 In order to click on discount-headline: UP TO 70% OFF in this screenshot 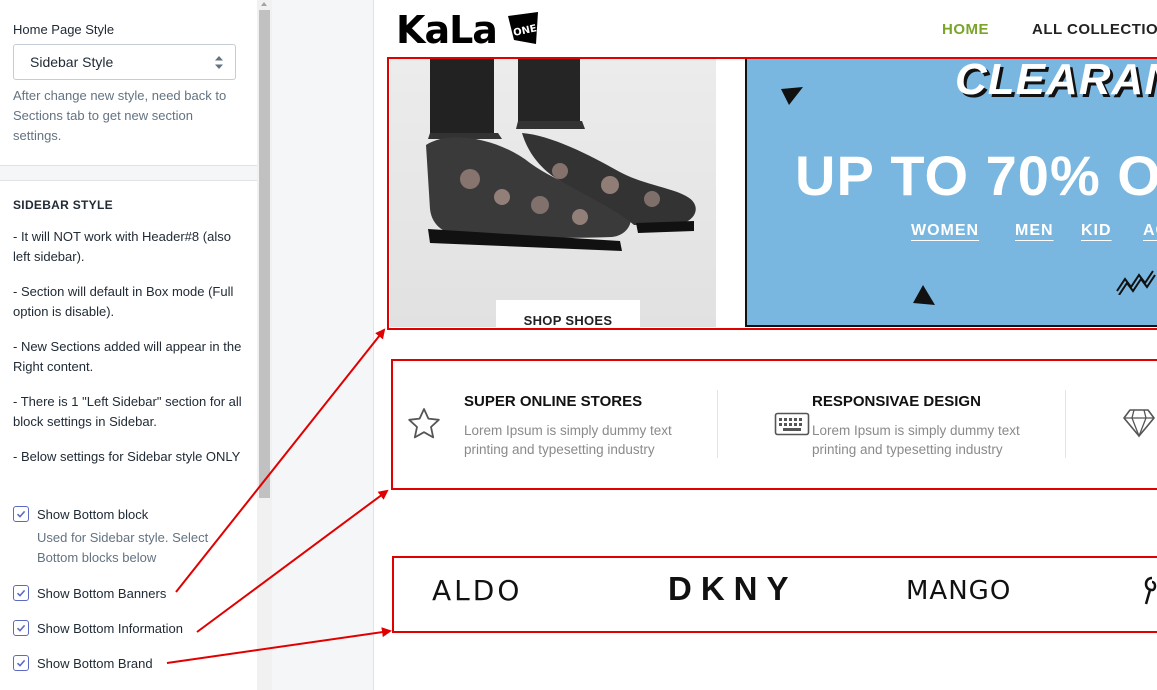, I will do `click(976, 175)`.